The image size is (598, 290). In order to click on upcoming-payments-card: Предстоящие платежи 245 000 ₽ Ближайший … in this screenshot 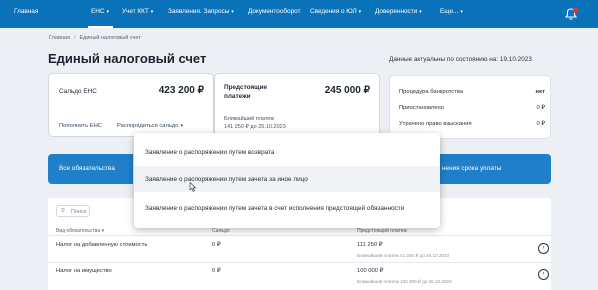, I will do `click(297, 105)`.